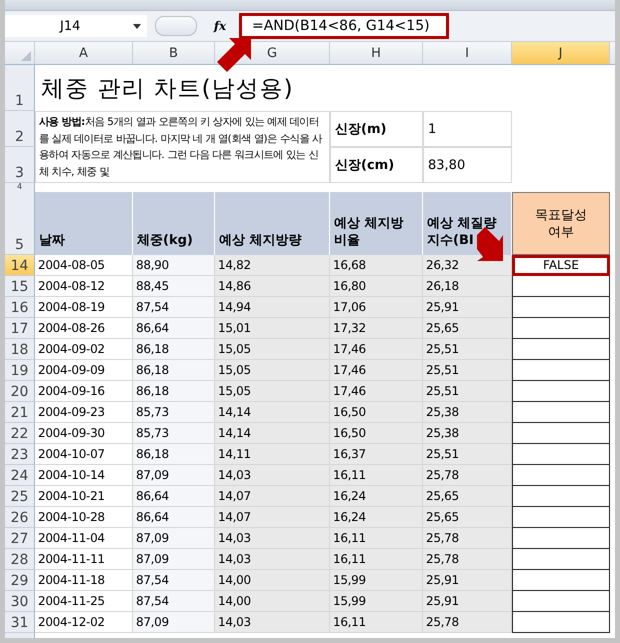 Image resolution: width=620 pixels, height=643 pixels. I want to click on height-label: 신장(m), so click(376, 129).